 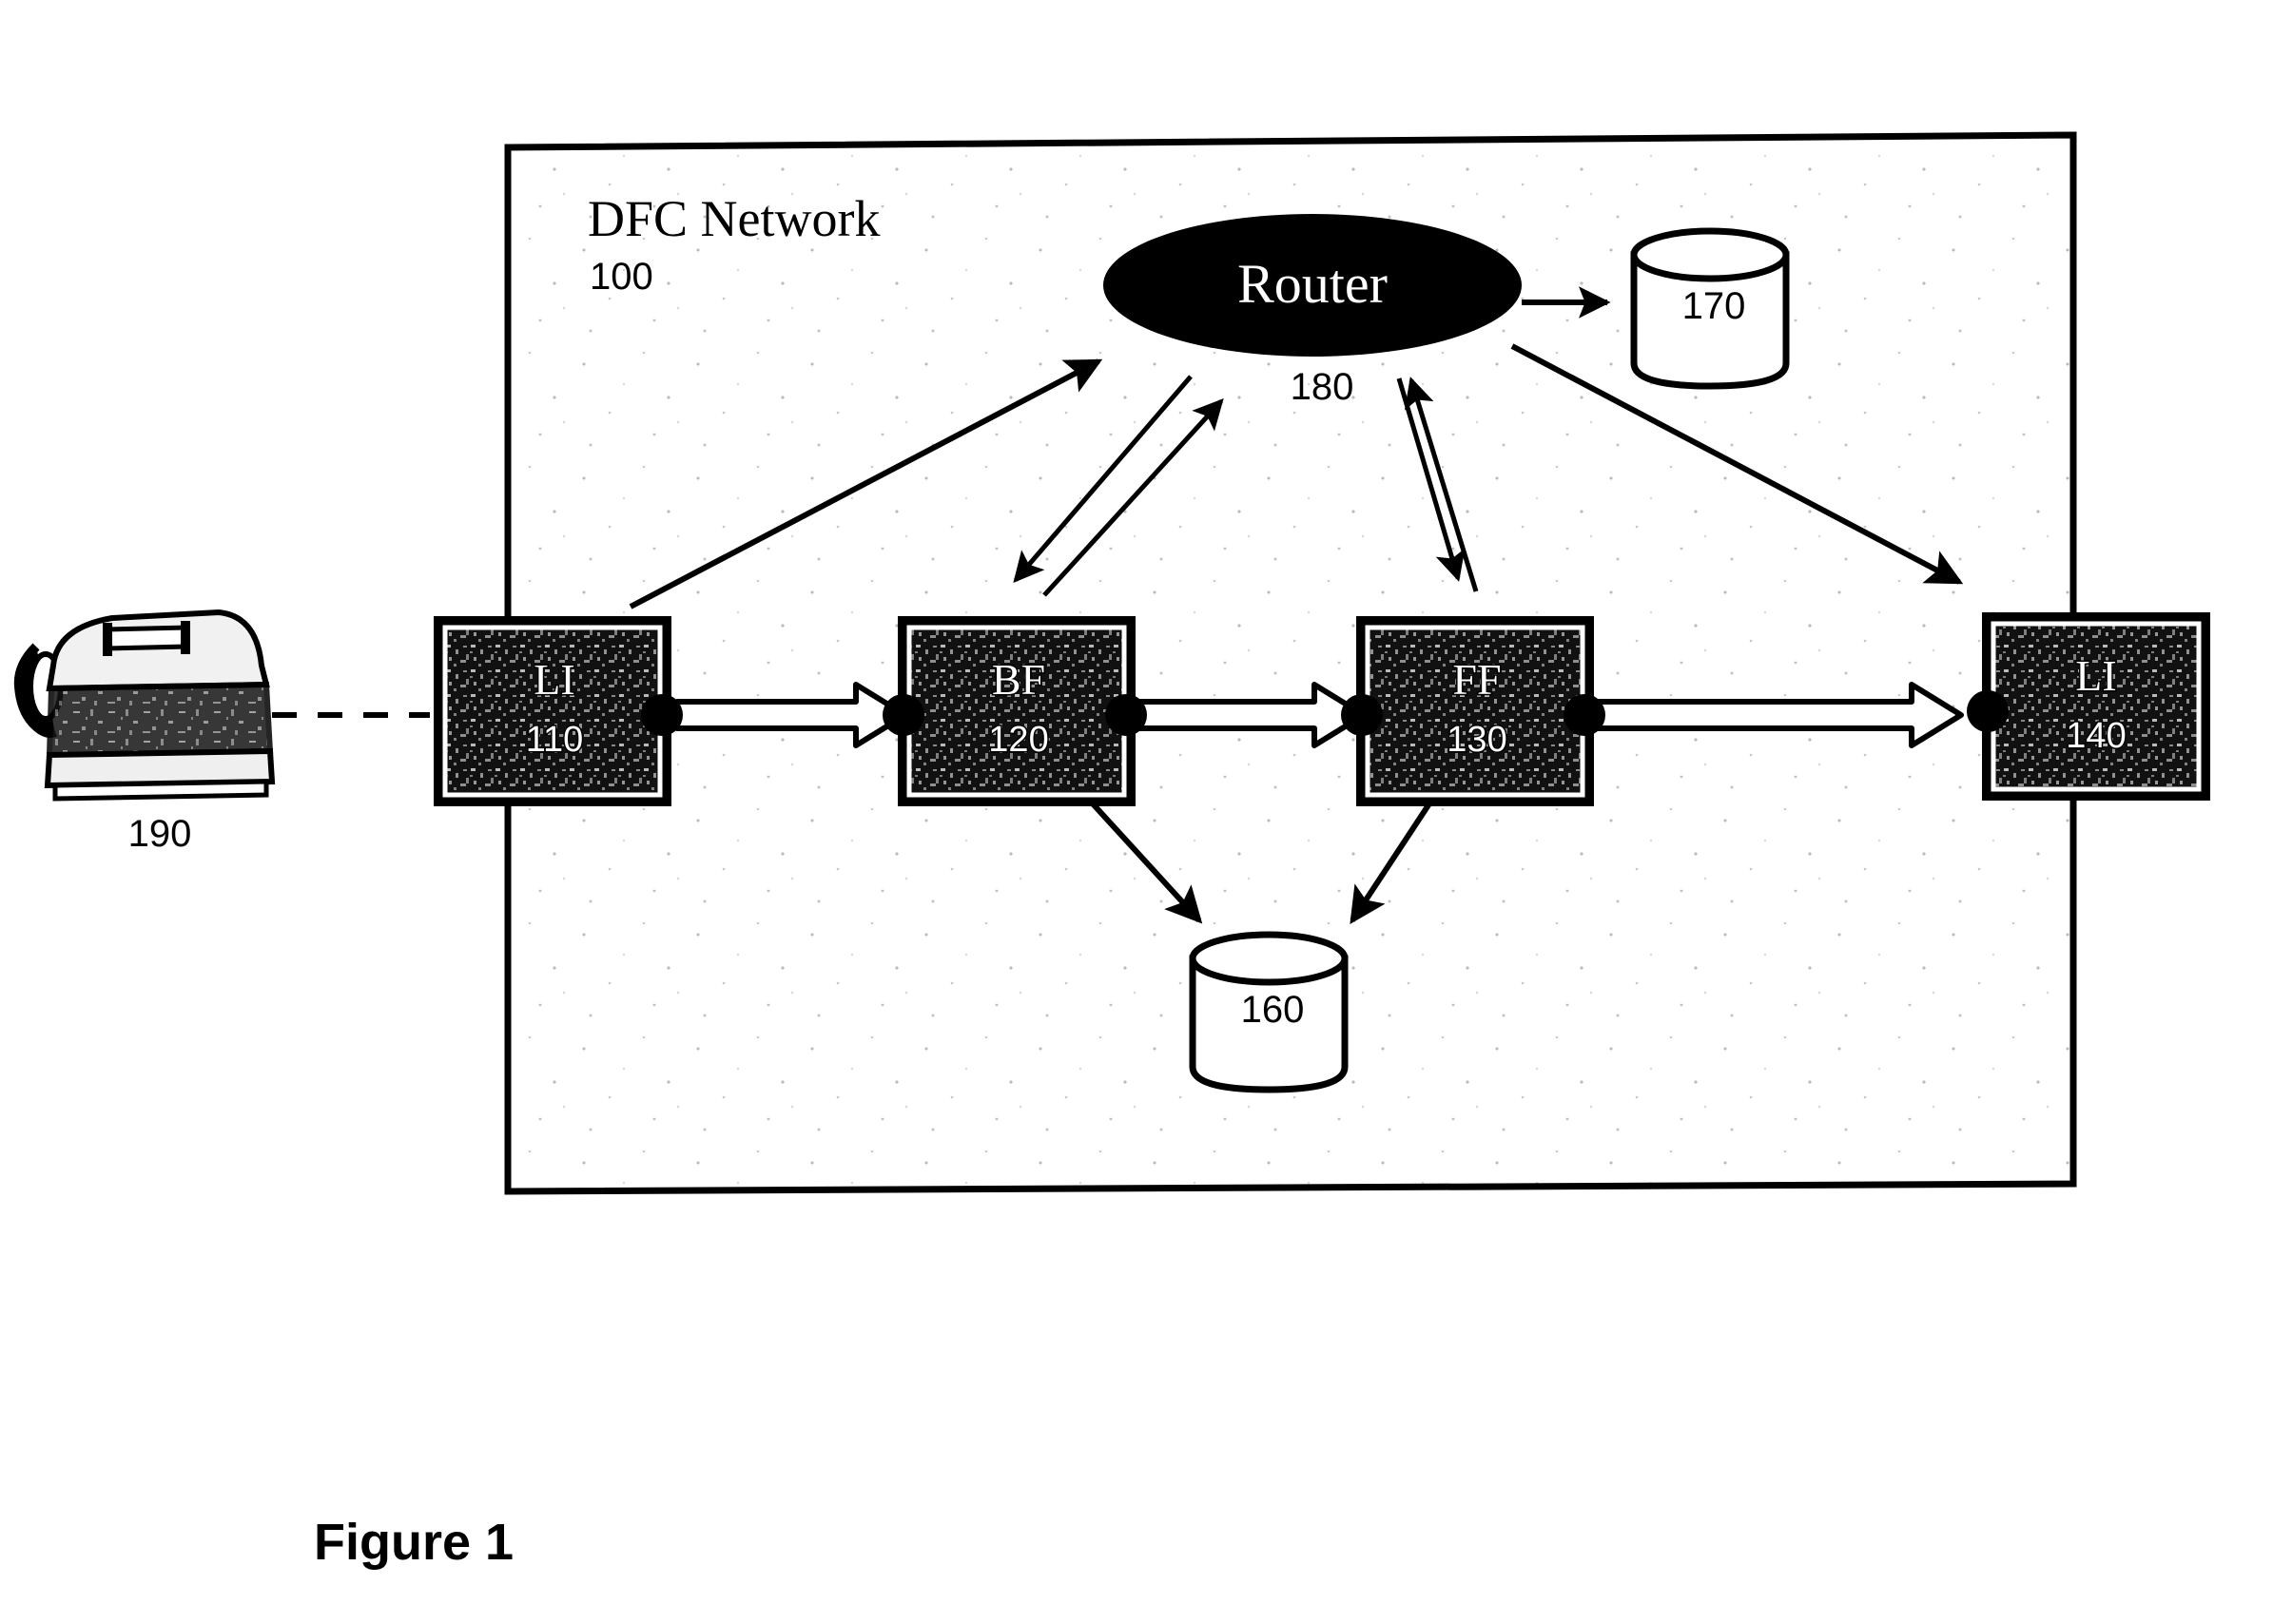 I want to click on datastore-160-top, so click(x=1269, y=958).